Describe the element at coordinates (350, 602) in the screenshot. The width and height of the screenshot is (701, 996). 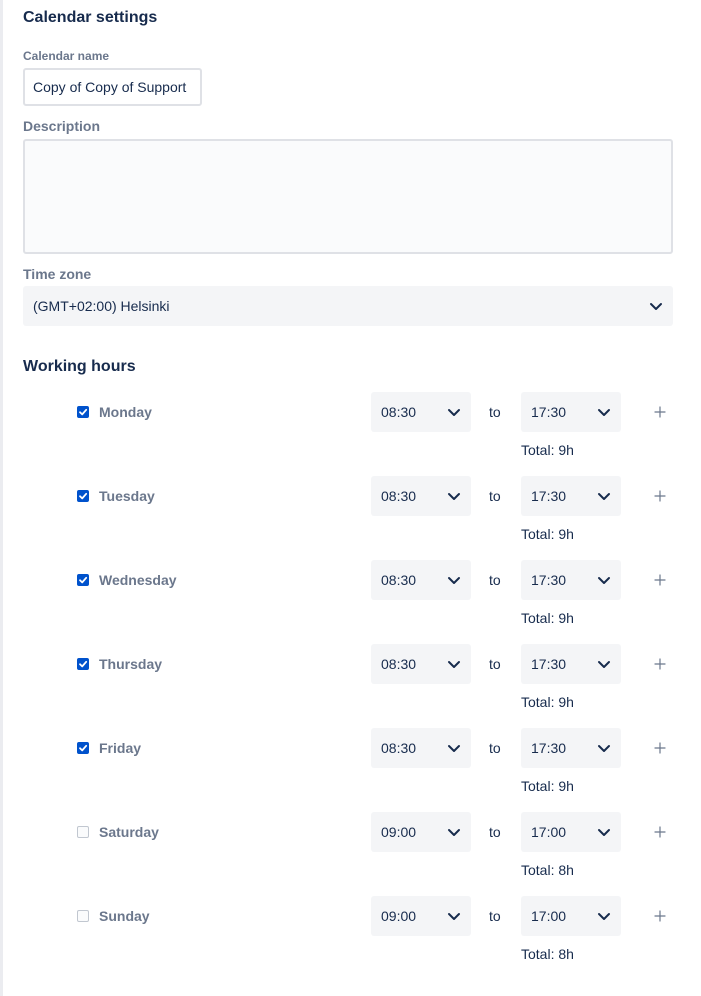
I see `day-row-wednesday: Wednesday 08:30 to 17:30 Total: 9h` at that location.